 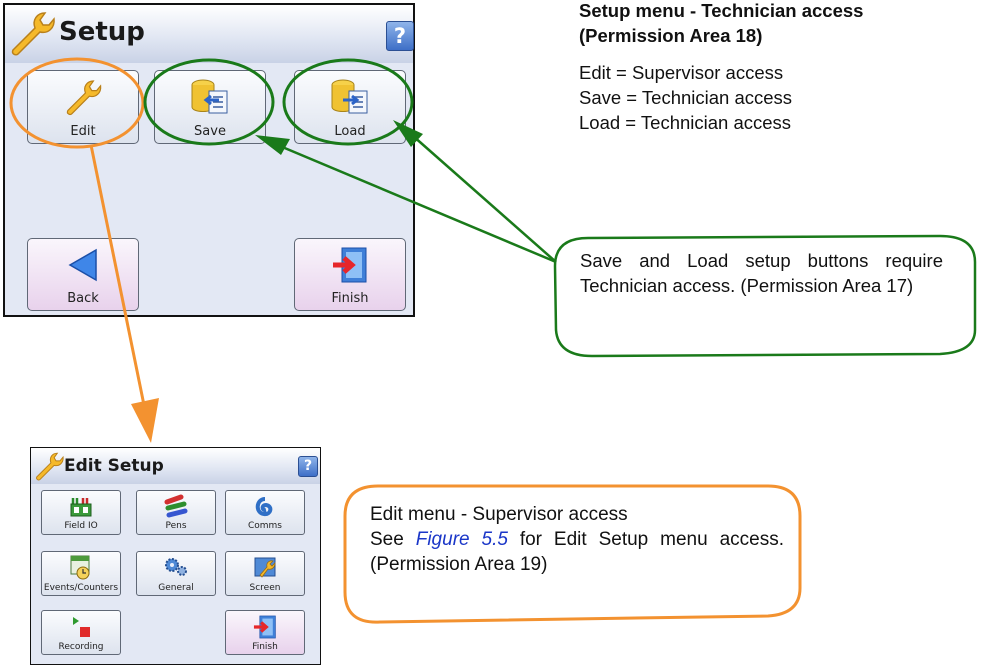 I want to click on edit-help-label: ?, so click(x=308, y=466).